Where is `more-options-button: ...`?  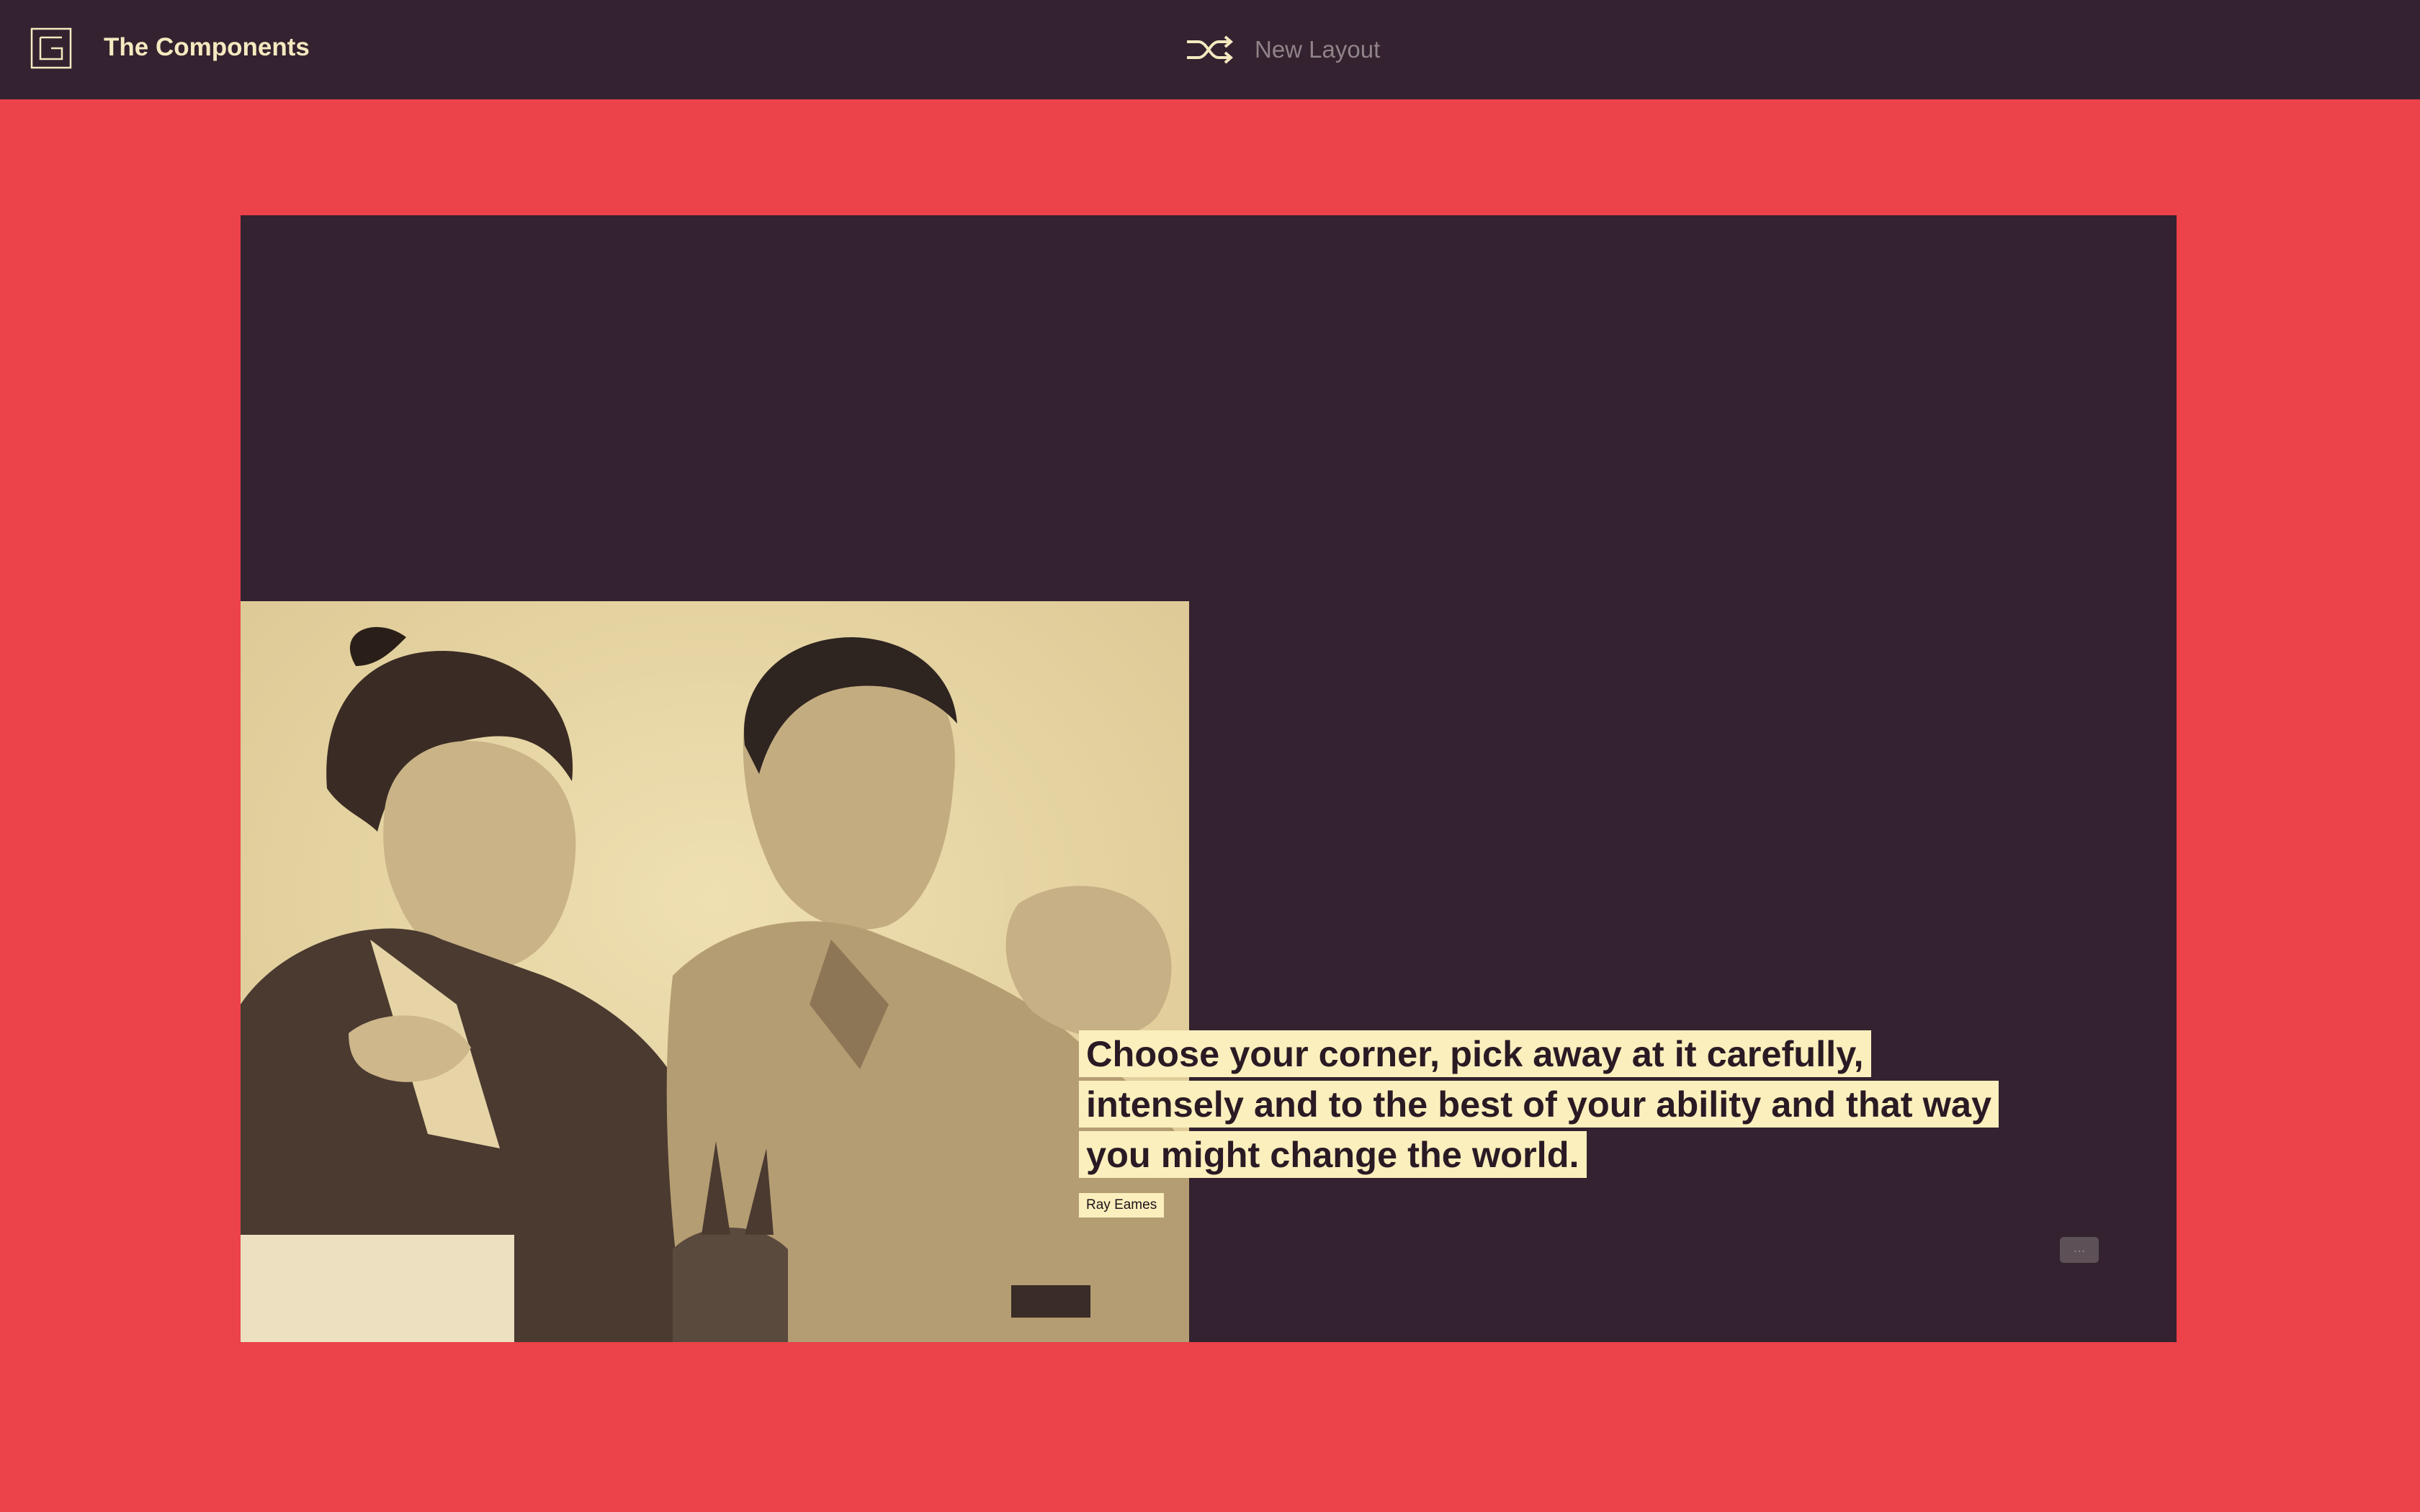
more-options-button: ... is located at coordinates (2079, 1250).